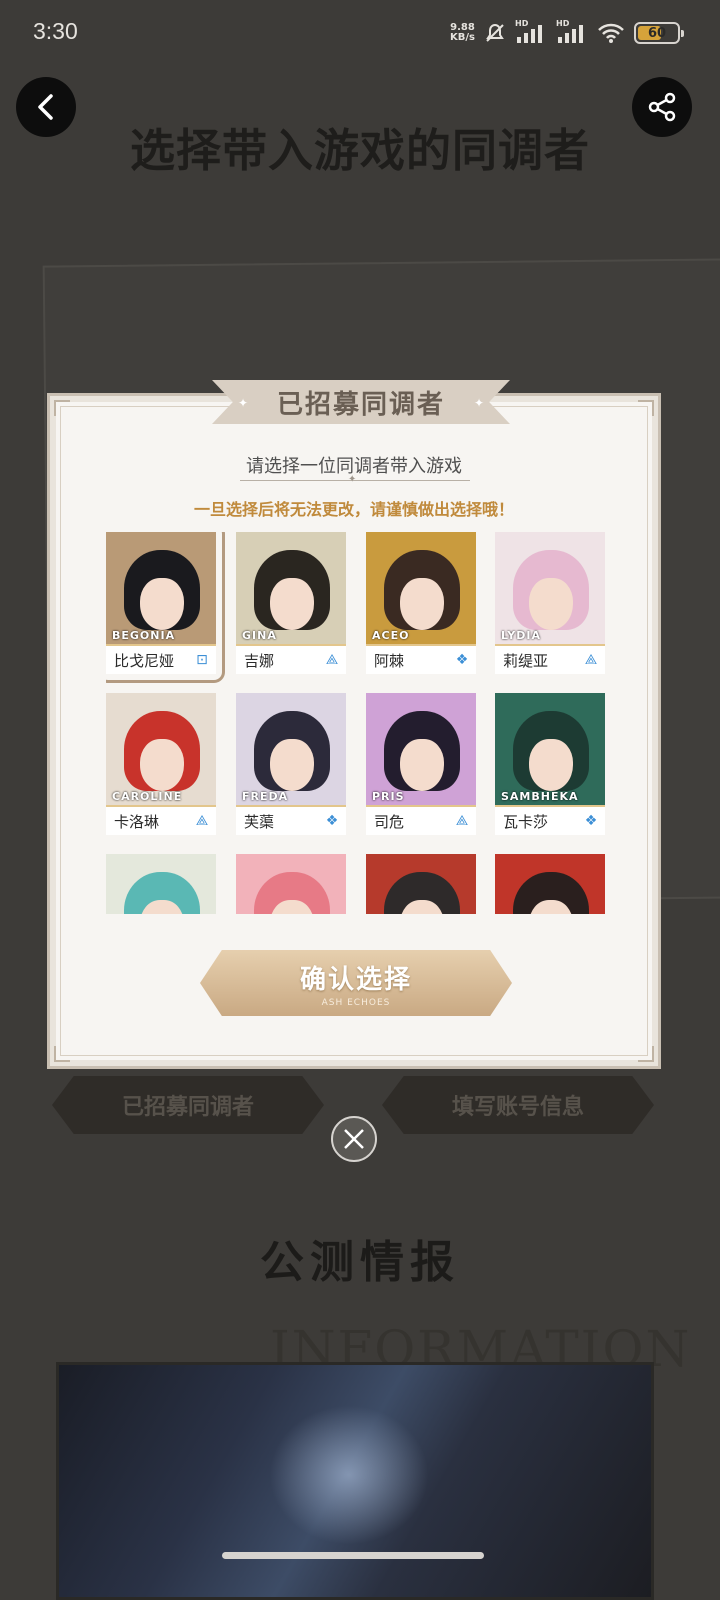 Image resolution: width=720 pixels, height=1600 pixels. What do you see at coordinates (137, 821) in the screenshot?
I see `character-name: 卡洛琳` at bounding box center [137, 821].